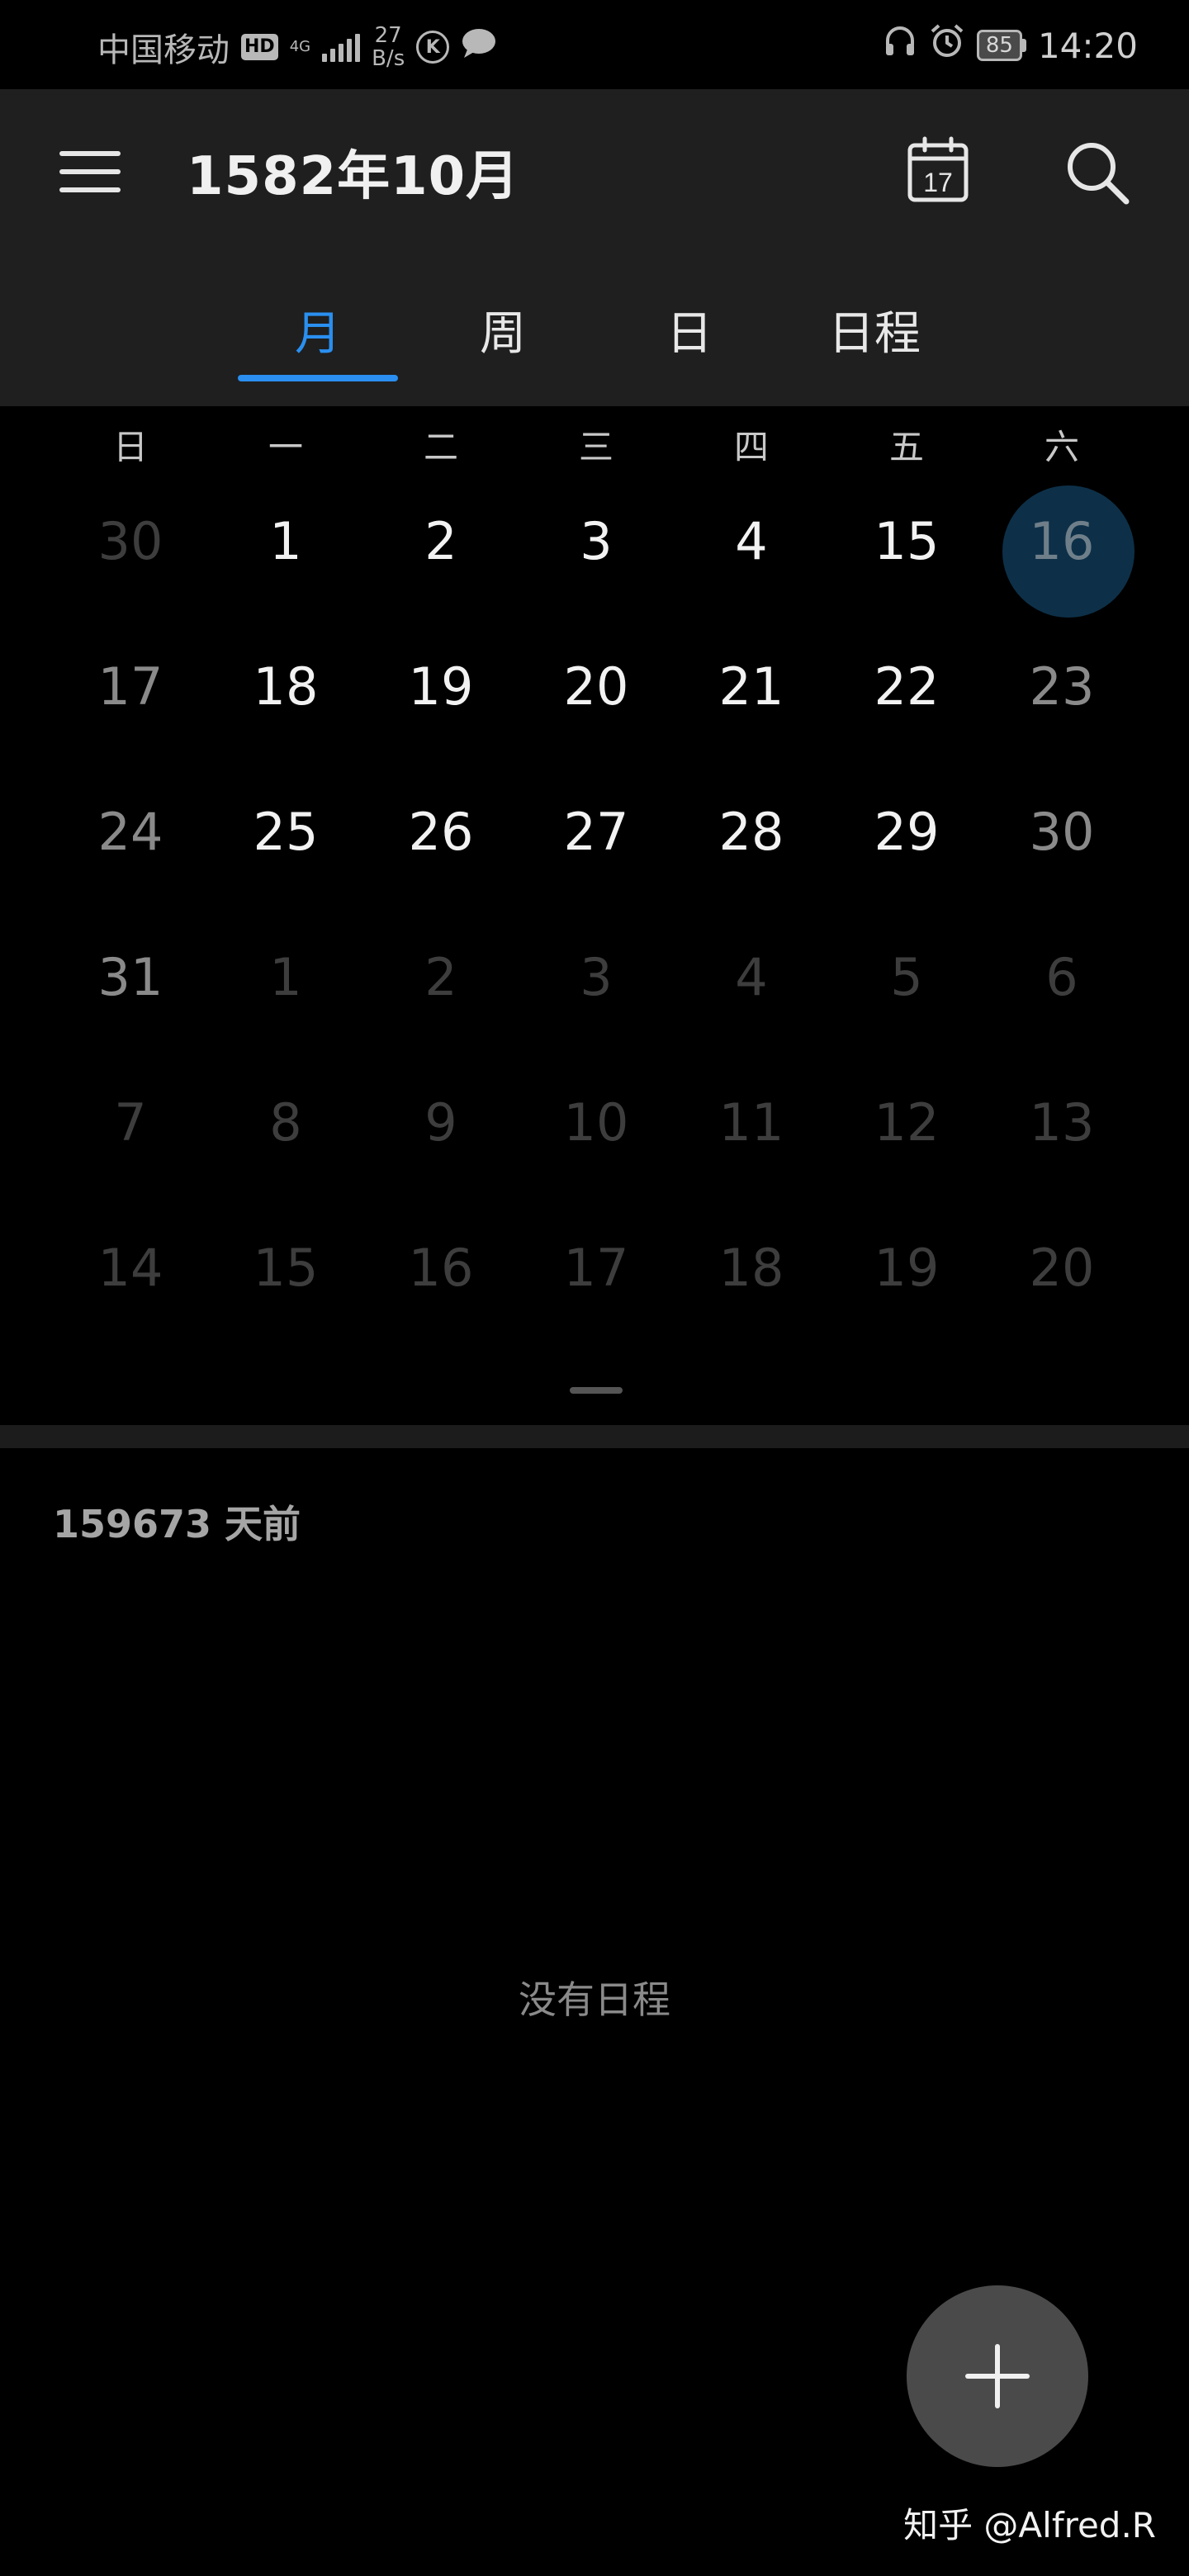  Describe the element at coordinates (1029, 2525) in the screenshot. I see `watermark: 知乎 @Alfred.R` at that location.